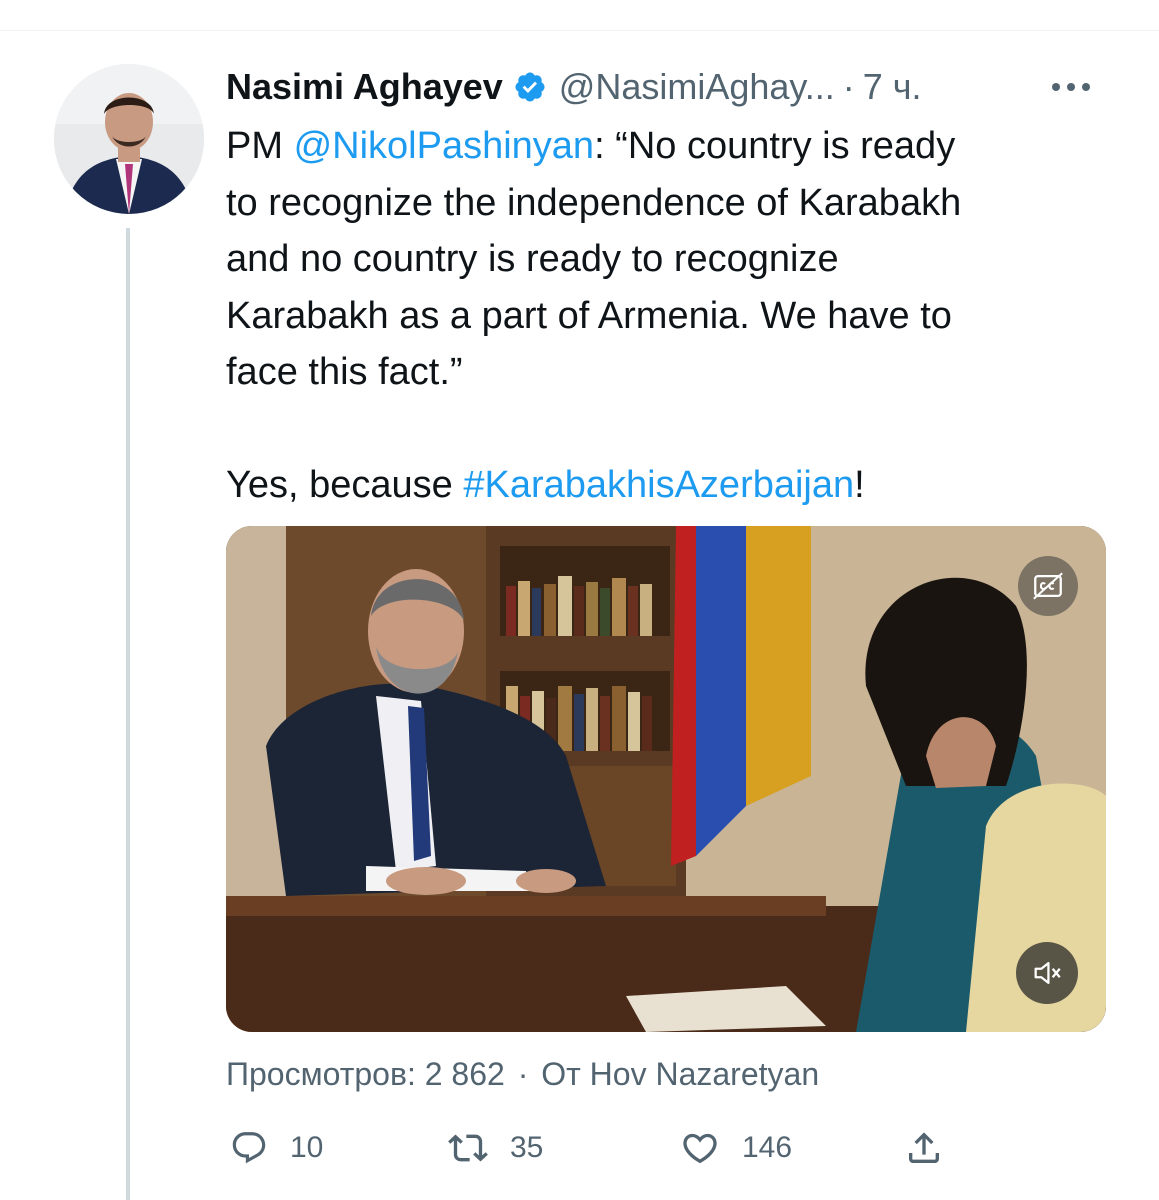 The width and height of the screenshot is (1159, 1200). I want to click on avatar, so click(129, 139).